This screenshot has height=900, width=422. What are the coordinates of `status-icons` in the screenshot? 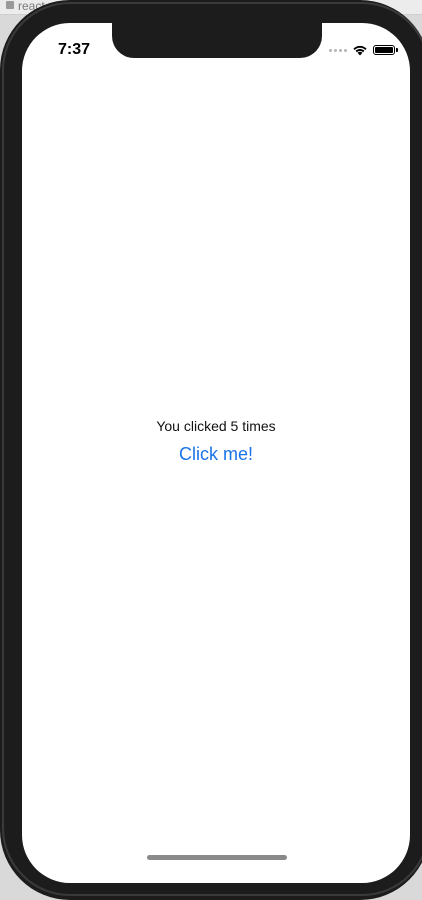 It's located at (363, 50).